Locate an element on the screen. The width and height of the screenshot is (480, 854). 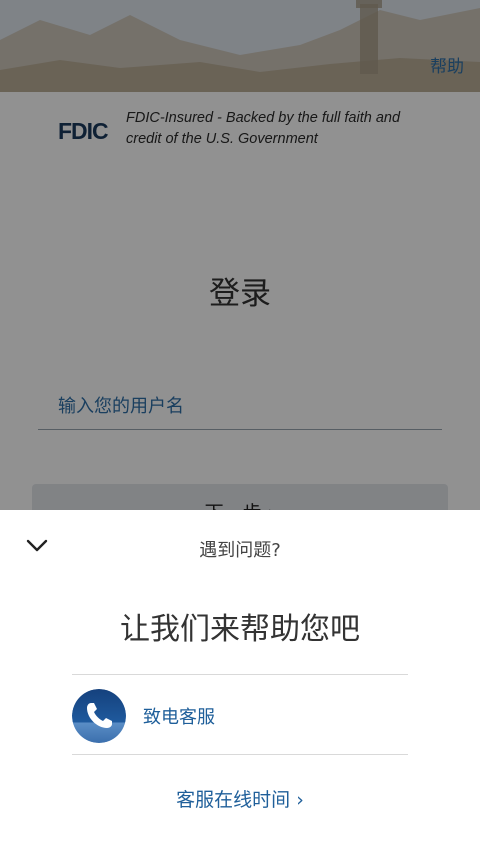
sheet-title: 让我们来帮助您吧 is located at coordinates (240, 629).